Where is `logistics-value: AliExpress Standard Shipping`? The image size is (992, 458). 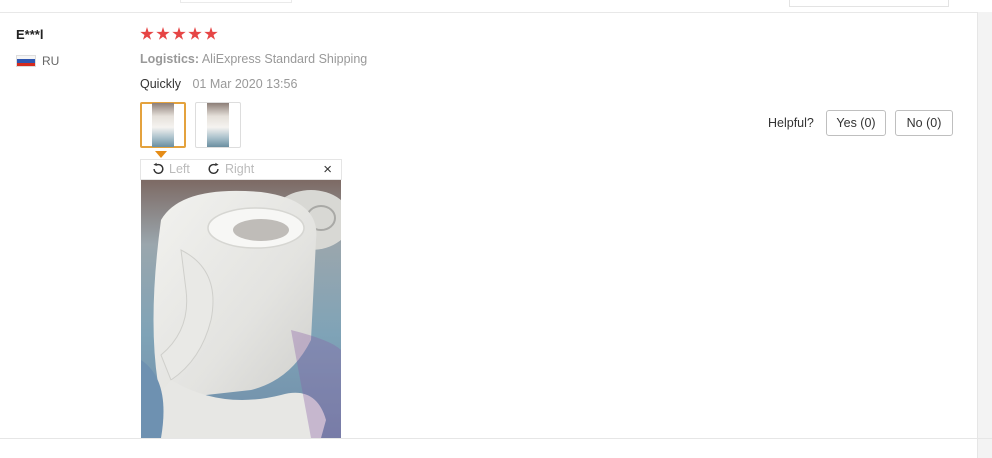
logistics-value: AliExpress Standard Shipping is located at coordinates (284, 59).